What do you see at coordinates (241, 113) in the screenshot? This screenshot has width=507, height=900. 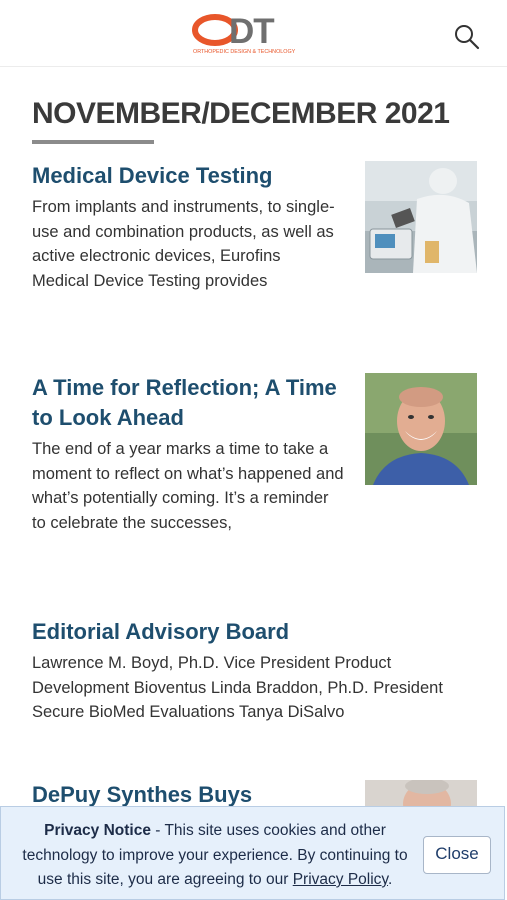 I see `issue-title: NOVEMBER/DECEMBER 2021` at bounding box center [241, 113].